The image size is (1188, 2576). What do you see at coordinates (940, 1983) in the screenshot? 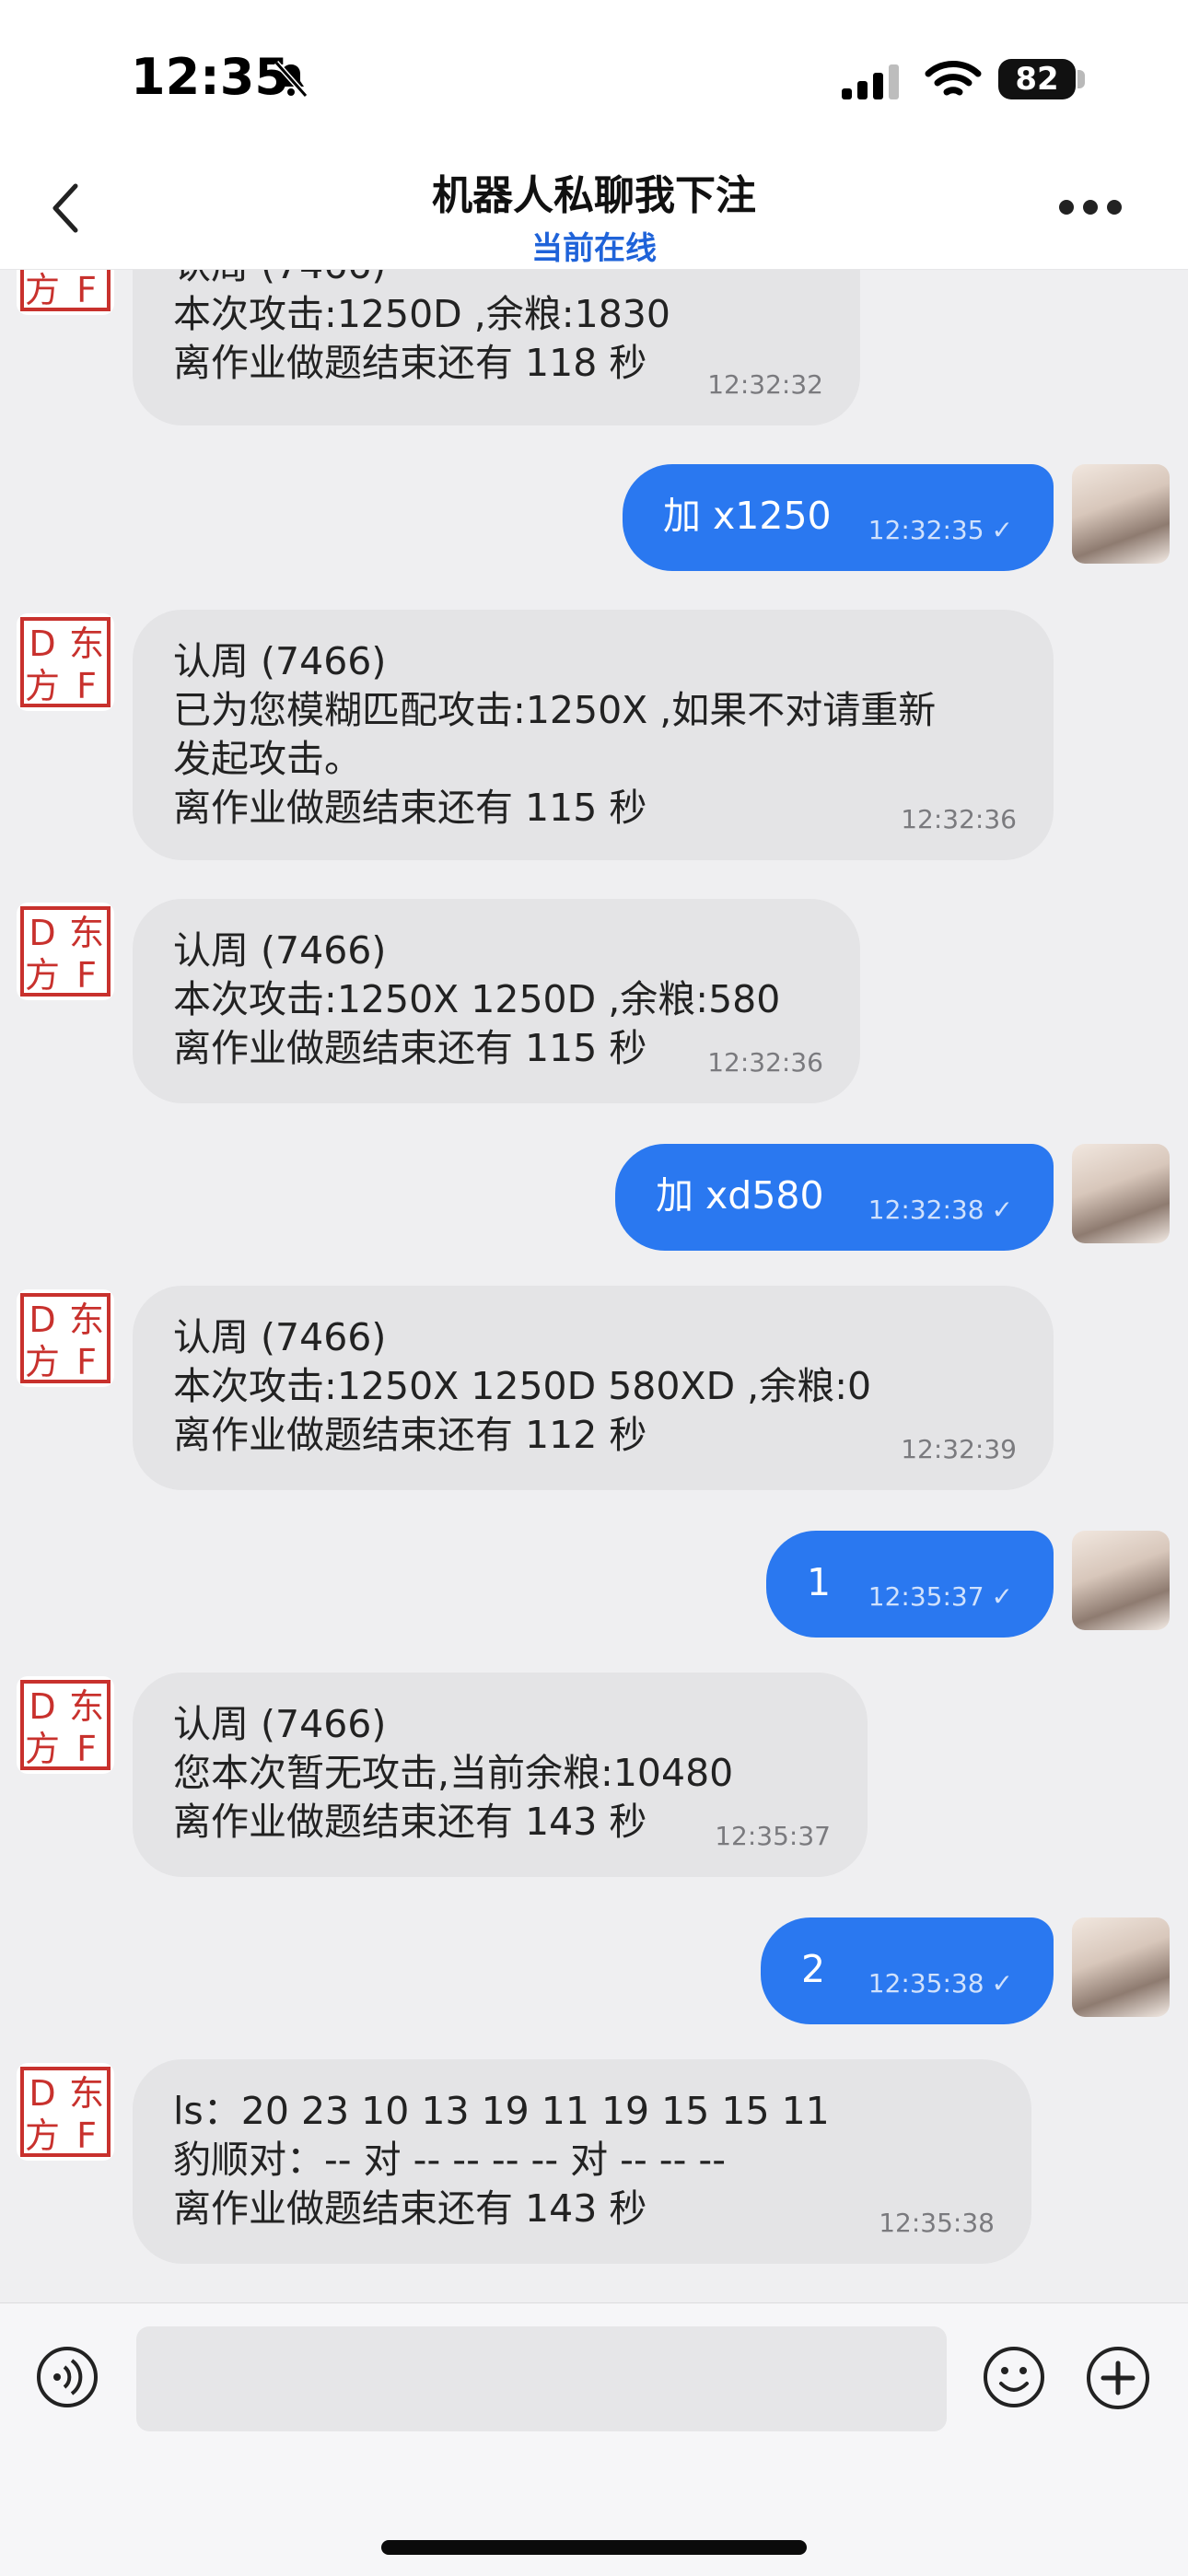
I see `message-timestamp: 12:35:38 ✓` at bounding box center [940, 1983].